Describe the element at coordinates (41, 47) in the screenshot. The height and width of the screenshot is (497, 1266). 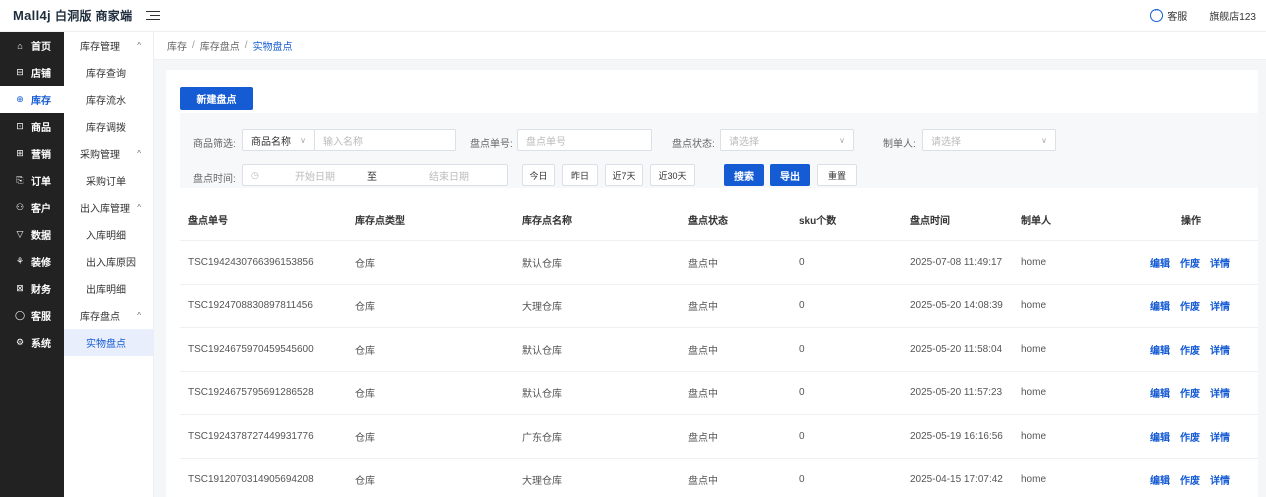
I see `nav-item-label: 首页` at that location.